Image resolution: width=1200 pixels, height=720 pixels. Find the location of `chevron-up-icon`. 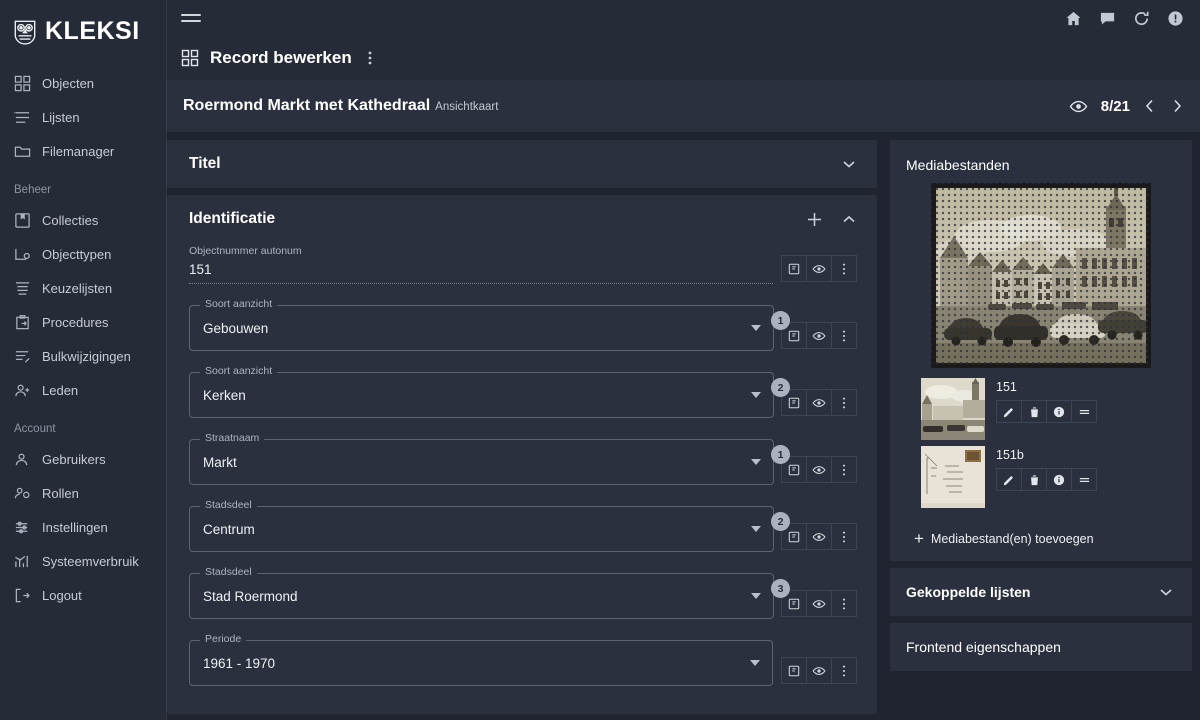

chevron-up-icon is located at coordinates (849, 219).